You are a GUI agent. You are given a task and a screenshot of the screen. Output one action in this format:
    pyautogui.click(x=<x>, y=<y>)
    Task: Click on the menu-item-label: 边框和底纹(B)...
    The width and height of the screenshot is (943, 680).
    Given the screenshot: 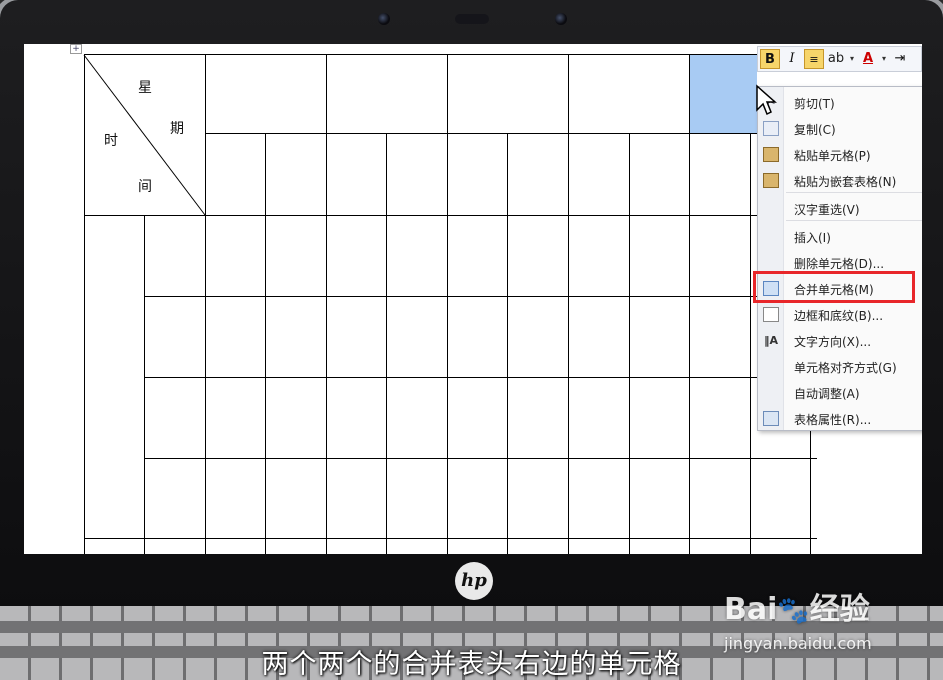 What is the action you would take?
    pyautogui.click(x=839, y=316)
    